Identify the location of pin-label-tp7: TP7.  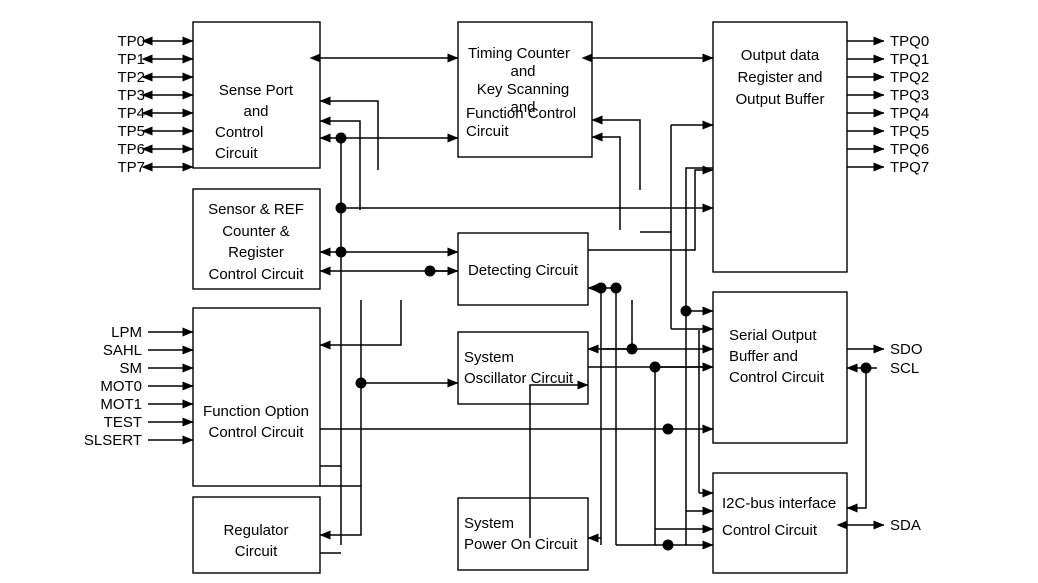
(131, 167).